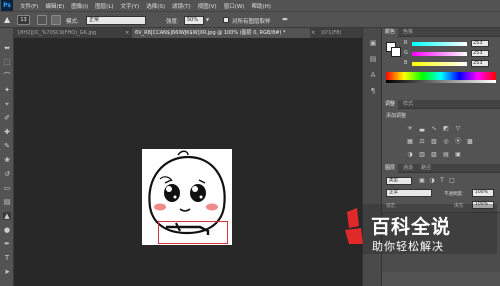  Describe the element at coordinates (410, 141) in the screenshot. I see `hue-saturation-icon: ▦` at that location.